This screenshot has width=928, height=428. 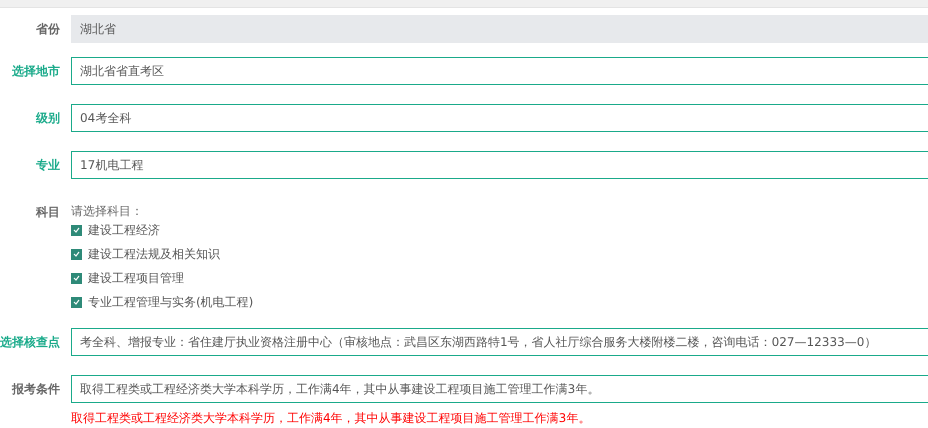 I want to click on option-label: 专业工程管理与实务(机电工程), so click(x=171, y=302).